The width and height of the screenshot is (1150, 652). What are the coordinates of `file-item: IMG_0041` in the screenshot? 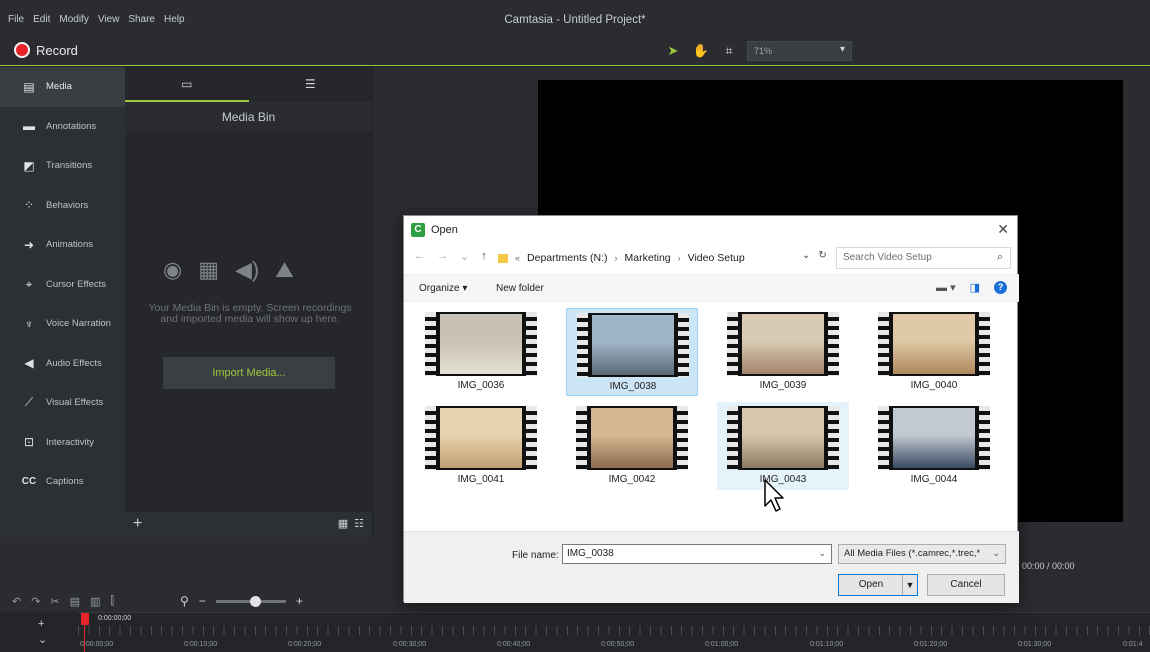 It's located at (481, 446).